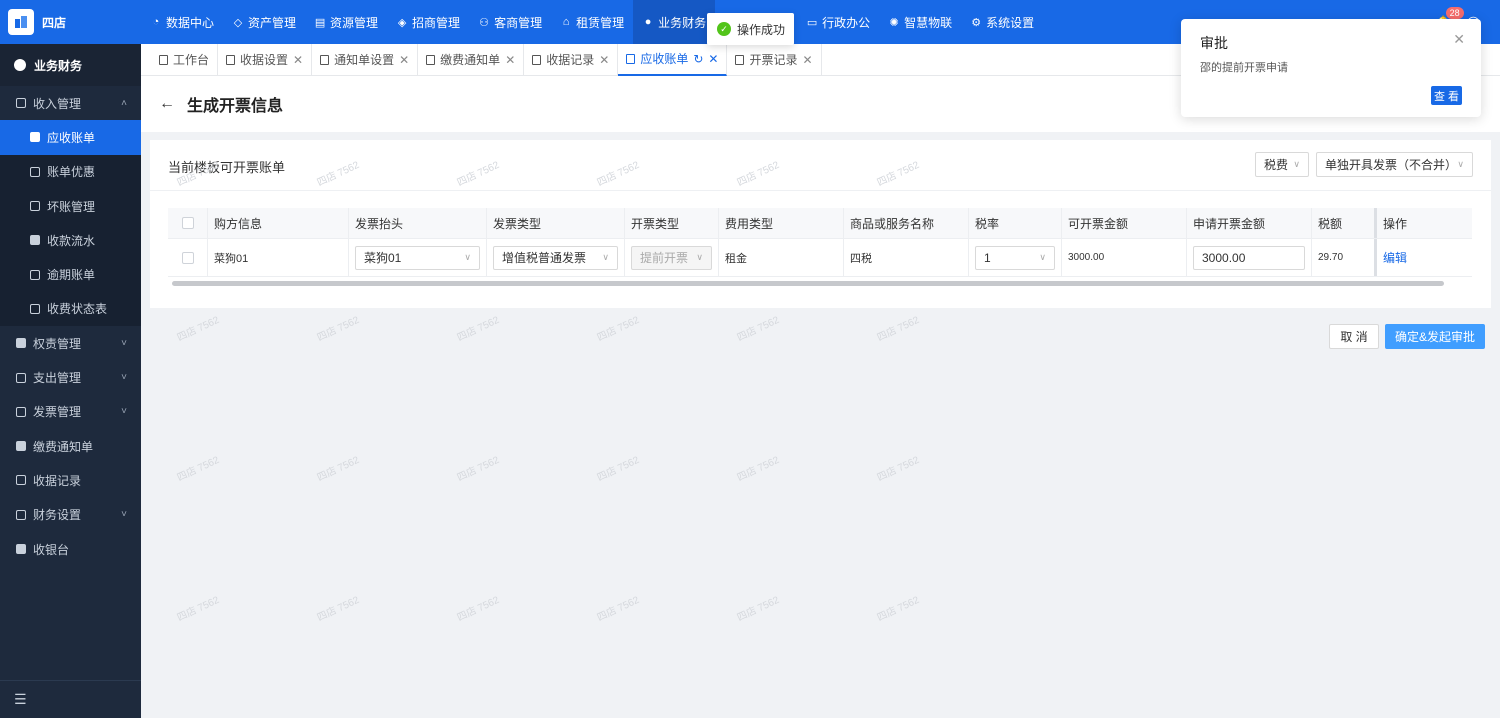  I want to click on back-arrow-icon: ←, so click(167, 104).